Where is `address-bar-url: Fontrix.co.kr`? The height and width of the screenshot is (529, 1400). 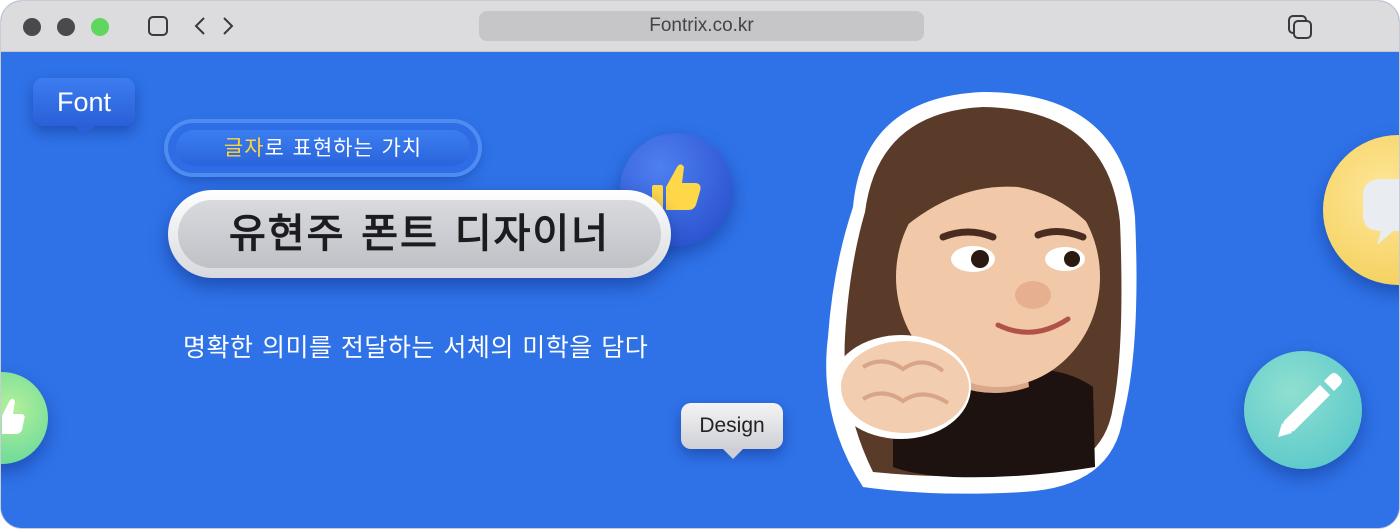
address-bar-url: Fontrix.co.kr is located at coordinates (701, 25).